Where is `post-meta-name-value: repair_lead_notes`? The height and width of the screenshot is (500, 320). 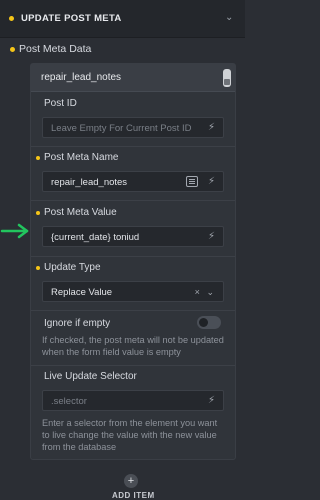
post-meta-name-value: repair_lead_notes is located at coordinates (89, 182).